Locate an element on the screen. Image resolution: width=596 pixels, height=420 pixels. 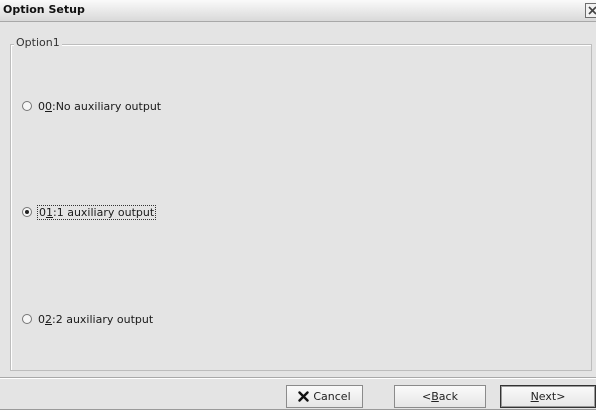
cancel-button: Cancel is located at coordinates (324, 396).